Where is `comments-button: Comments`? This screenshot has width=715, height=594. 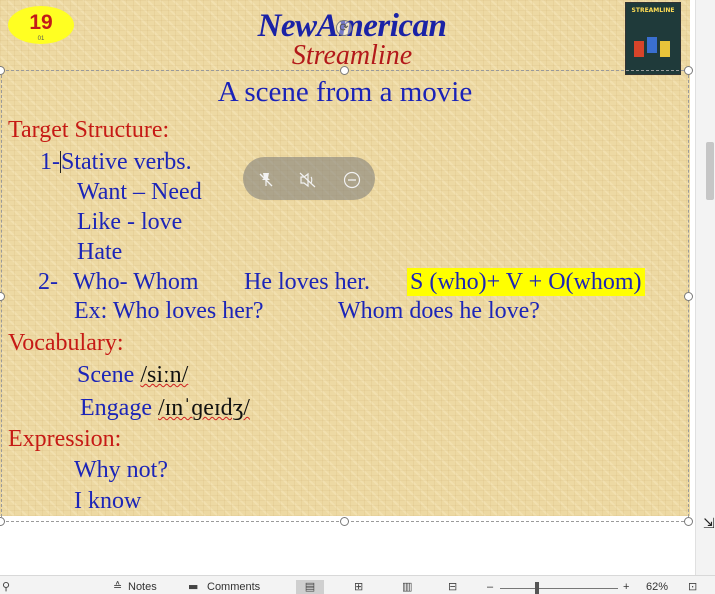 comments-button: Comments is located at coordinates (233, 587).